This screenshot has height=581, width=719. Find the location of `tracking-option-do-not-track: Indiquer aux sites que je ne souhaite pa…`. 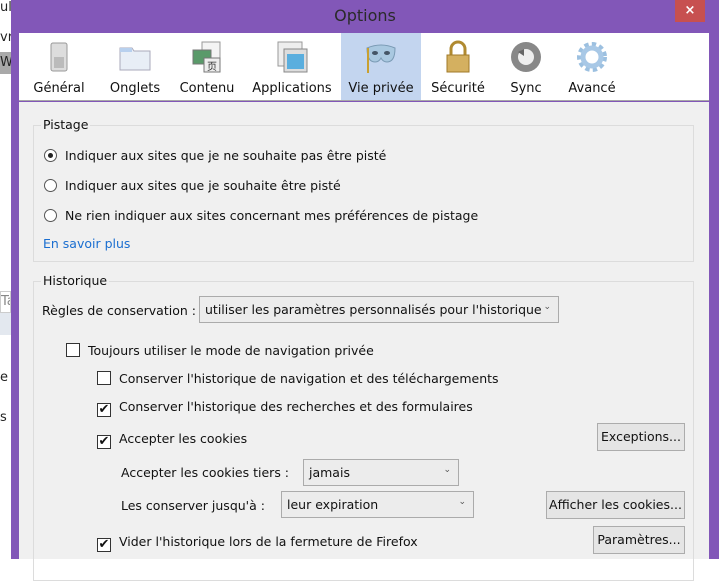

tracking-option-do-not-track: Indiquer aux sites que je ne souhaite pa… is located at coordinates (215, 155).